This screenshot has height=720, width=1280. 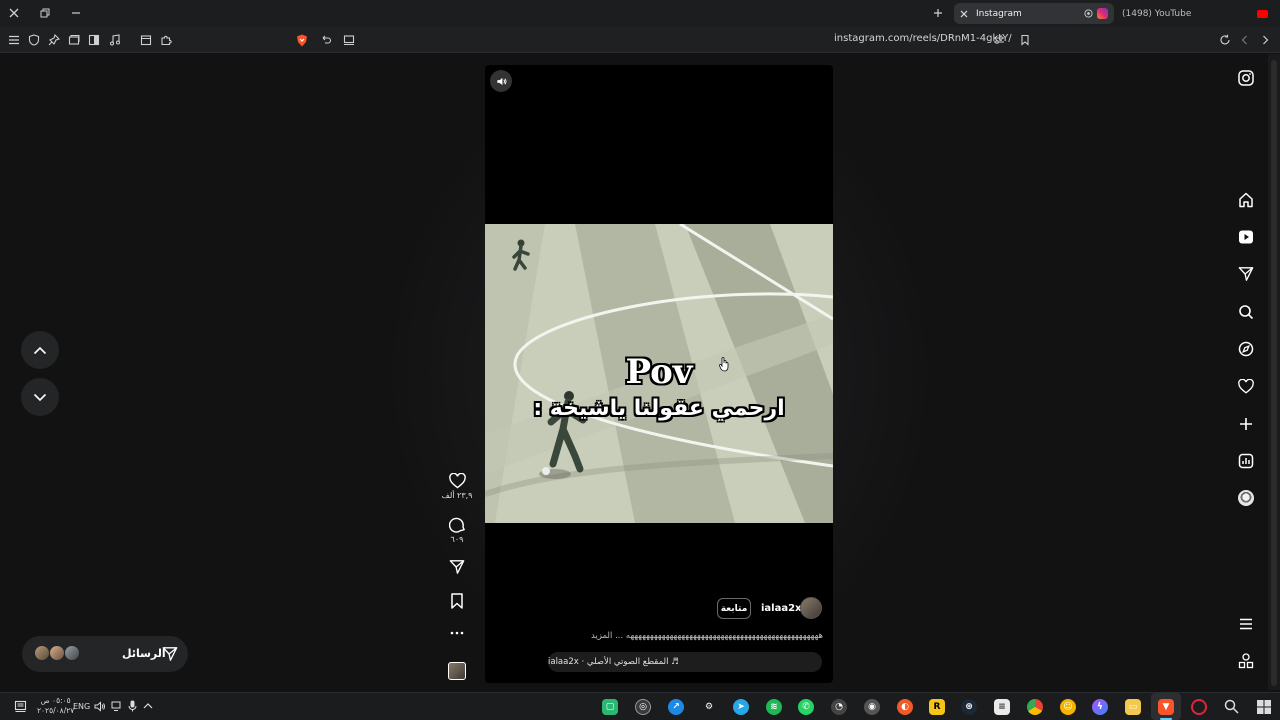 What do you see at coordinates (117, 706) in the screenshot?
I see `network-icon` at bounding box center [117, 706].